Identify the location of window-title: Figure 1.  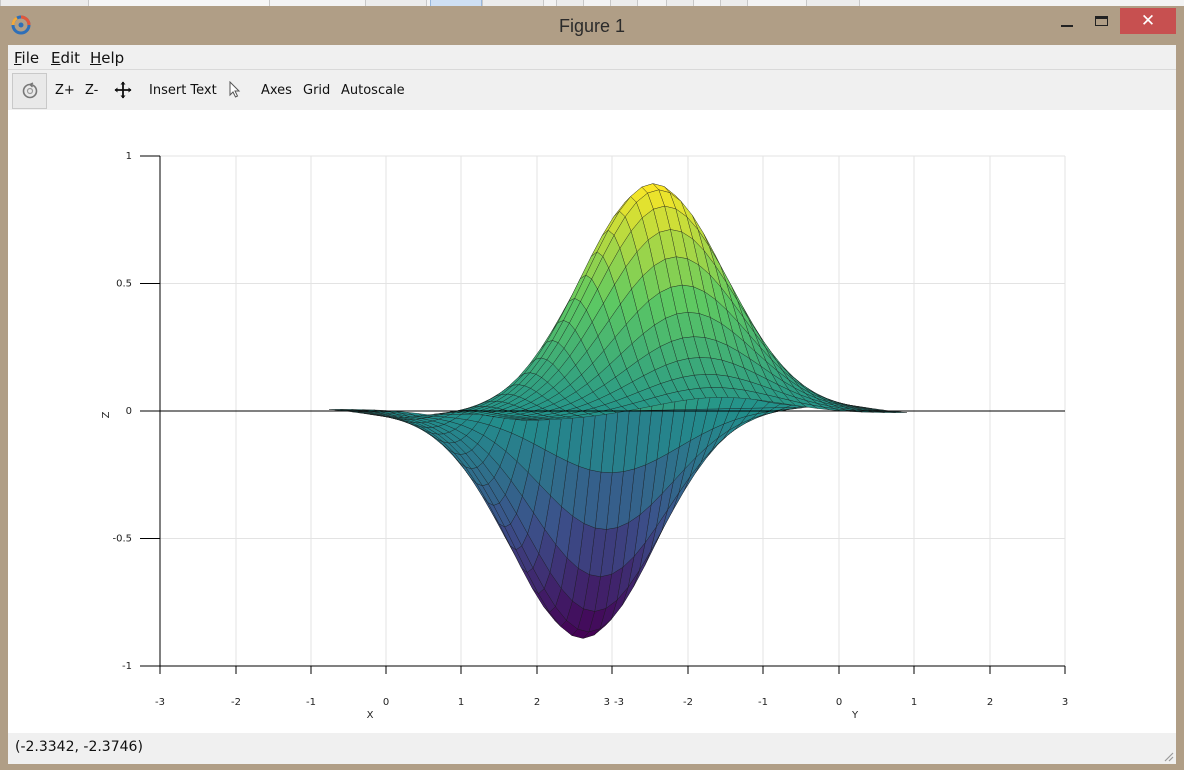
(592, 26).